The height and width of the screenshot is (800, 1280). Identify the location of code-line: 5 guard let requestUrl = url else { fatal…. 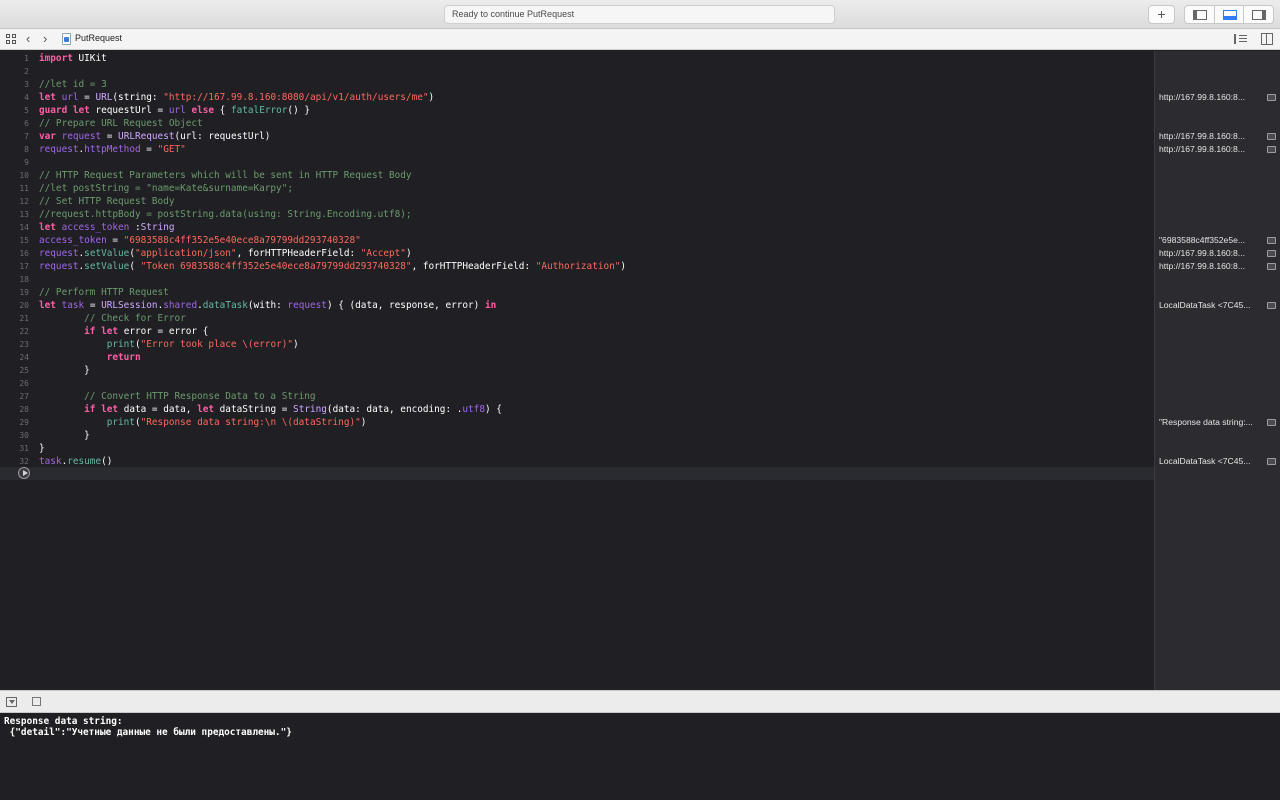
(167, 110).